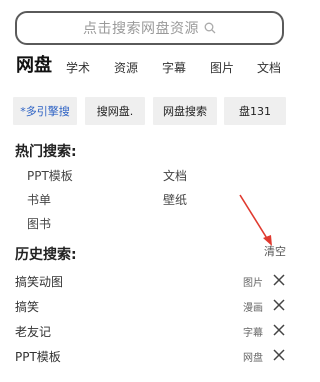 The image size is (320, 382). Describe the element at coordinates (253, 333) in the screenshot. I see `history-category-tag: 字幕` at that location.